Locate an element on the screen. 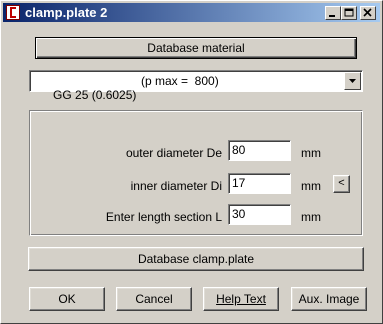  maximize-icon is located at coordinates (349, 12).